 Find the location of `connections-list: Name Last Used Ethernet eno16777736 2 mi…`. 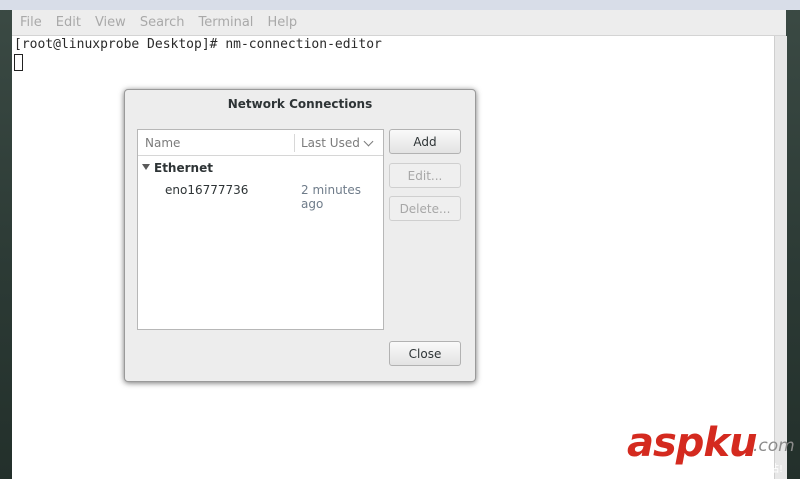

connections-list: Name Last Used Ethernet eno16777736 2 mi… is located at coordinates (260, 229).